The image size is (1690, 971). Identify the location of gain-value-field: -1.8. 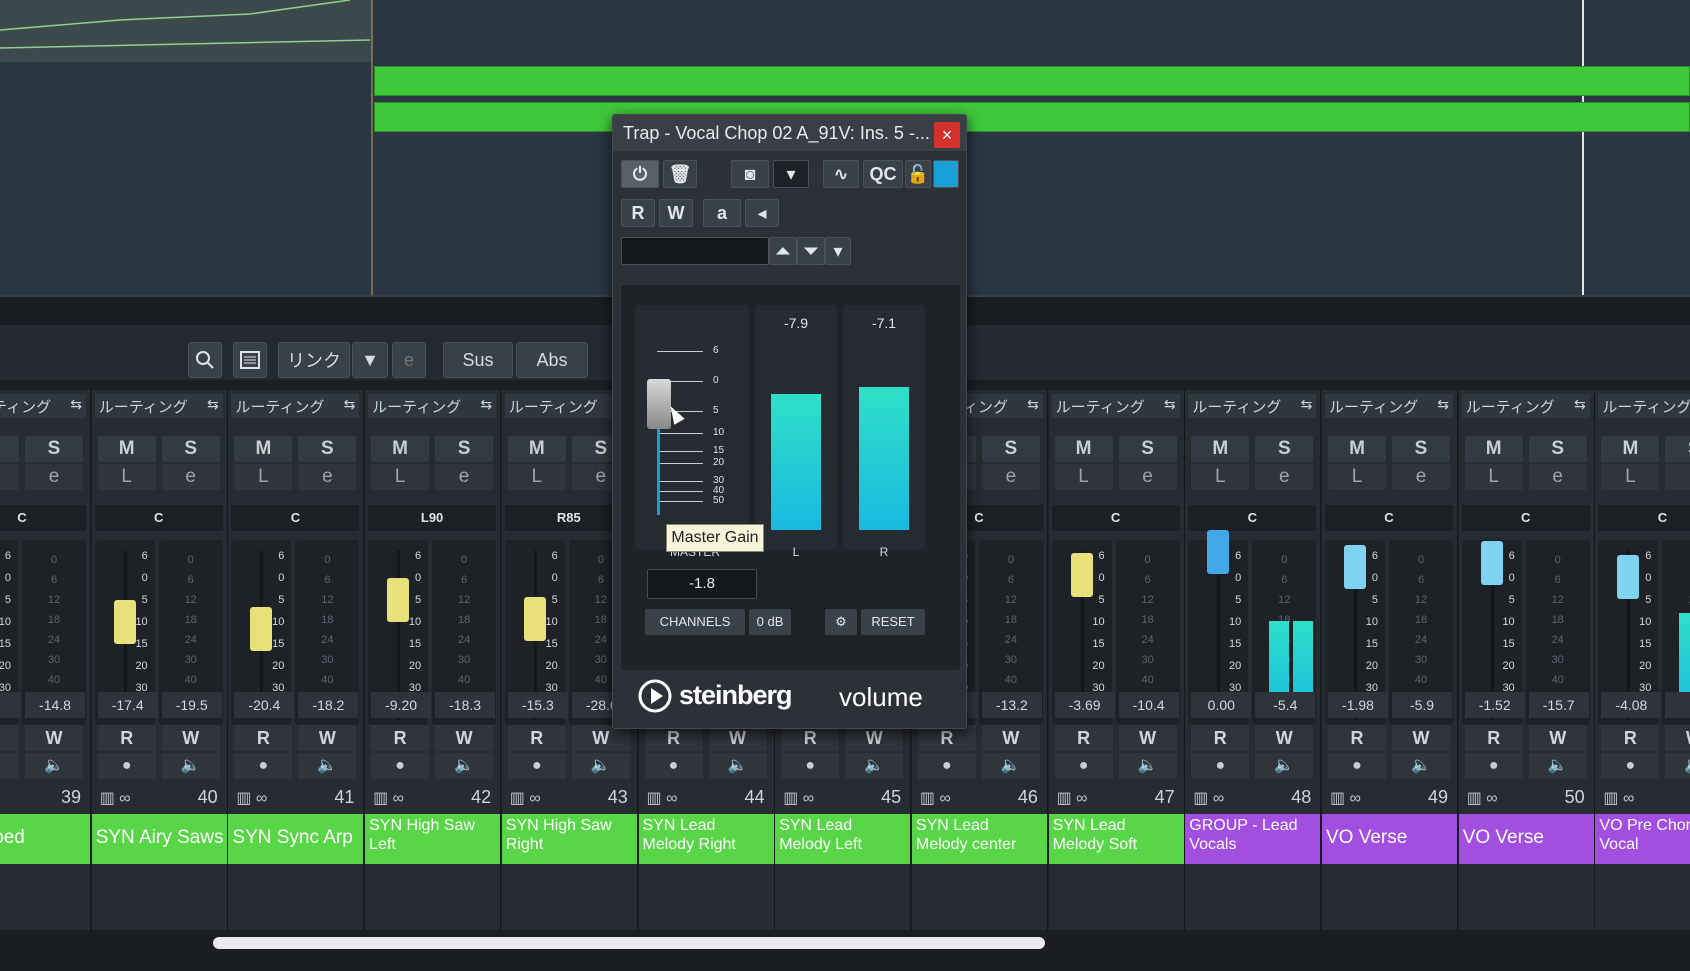
(702, 584).